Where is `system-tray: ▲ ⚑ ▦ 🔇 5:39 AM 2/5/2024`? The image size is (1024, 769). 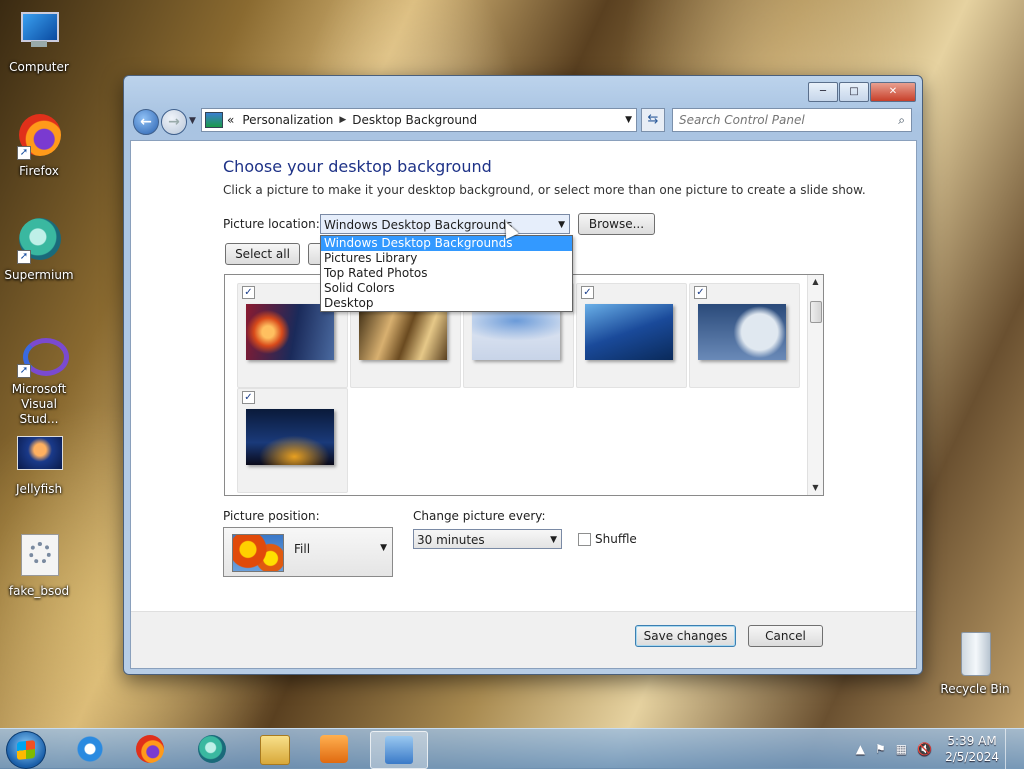 system-tray: ▲ ⚑ ▦ 🔇 5:39 AM 2/5/2024 is located at coordinates (933, 749).